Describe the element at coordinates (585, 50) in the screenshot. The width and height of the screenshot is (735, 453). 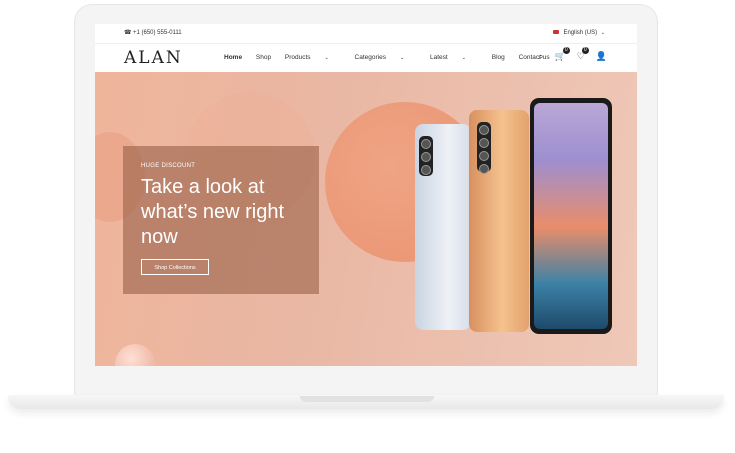
I see `wishlist-badge: 0` at that location.